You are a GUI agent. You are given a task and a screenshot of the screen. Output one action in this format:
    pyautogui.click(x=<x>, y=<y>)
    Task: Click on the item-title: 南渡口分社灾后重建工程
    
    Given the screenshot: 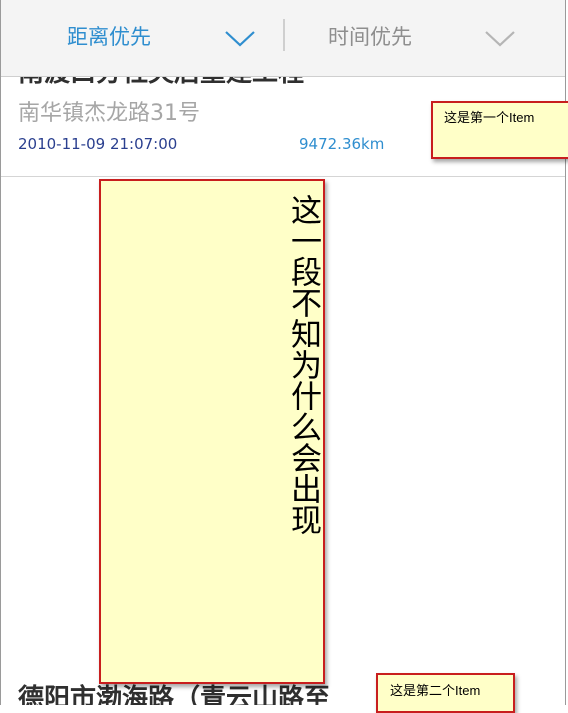 What is the action you would take?
    pyautogui.click(x=161, y=84)
    